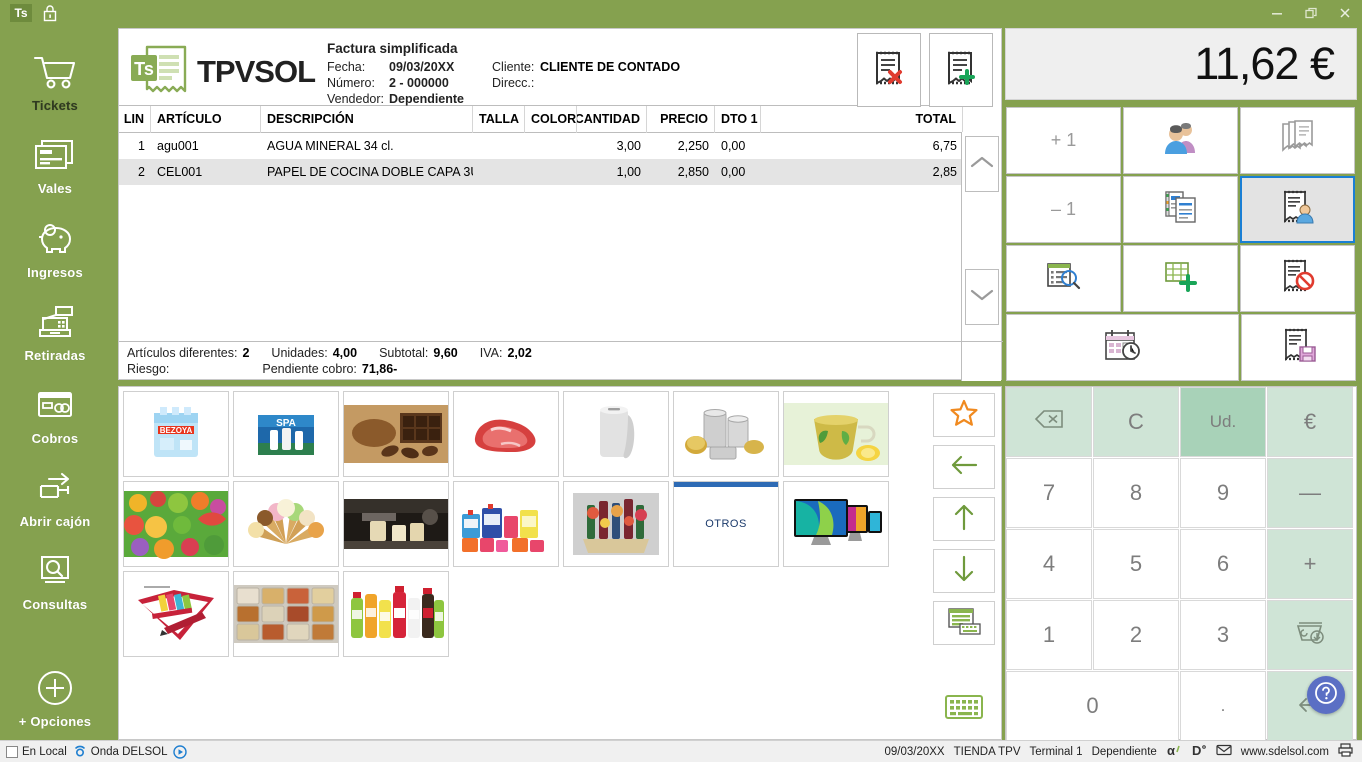 The width and height of the screenshot is (1362, 762). I want to click on family-infusiones, so click(836, 434).